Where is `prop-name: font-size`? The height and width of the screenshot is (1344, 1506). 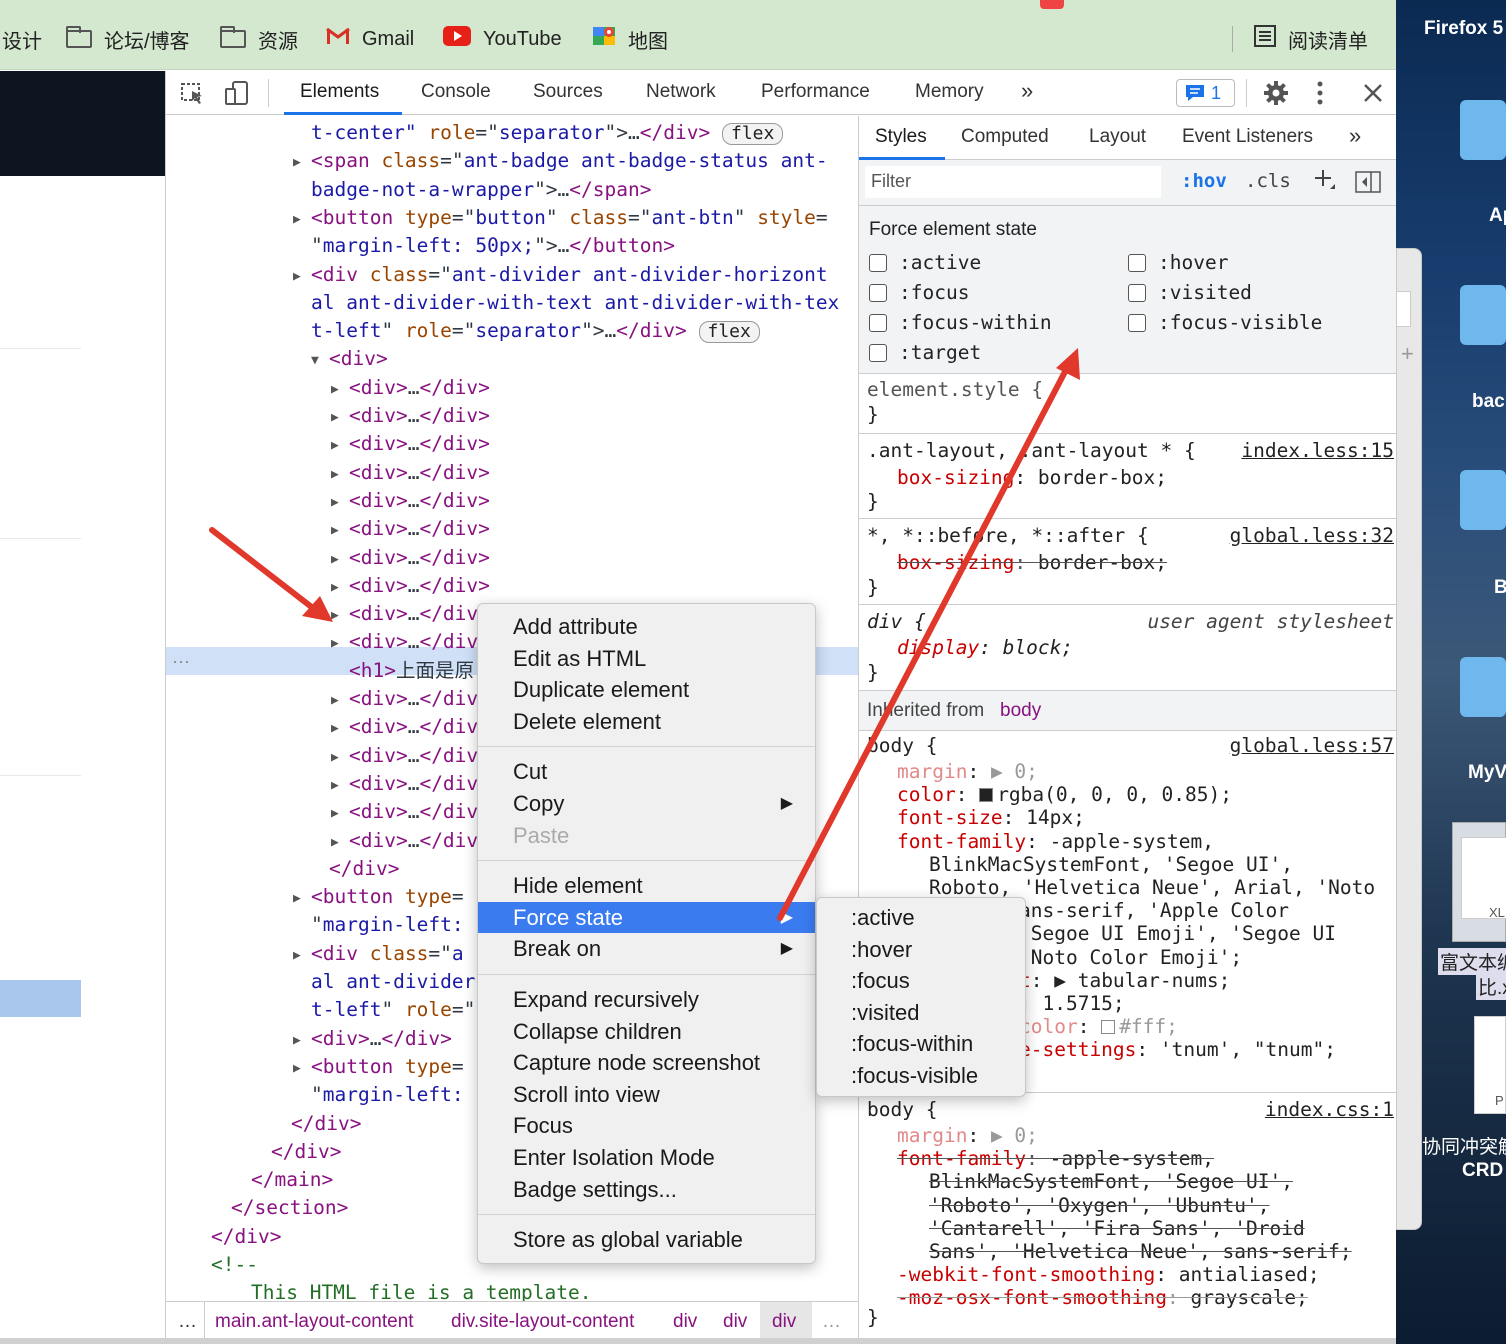 prop-name: font-size is located at coordinates (950, 817).